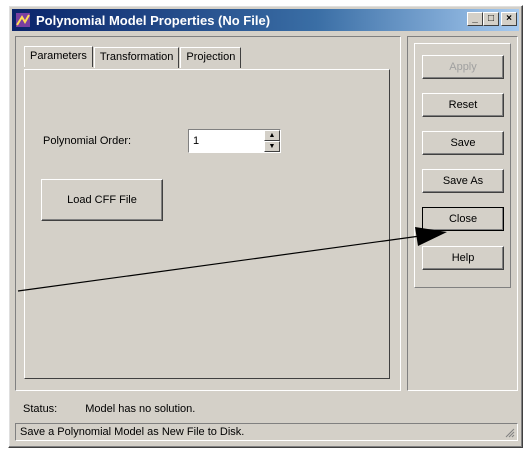 The height and width of the screenshot is (452, 526). I want to click on window-title: Polynomial Model Properties (No File), so click(153, 20).